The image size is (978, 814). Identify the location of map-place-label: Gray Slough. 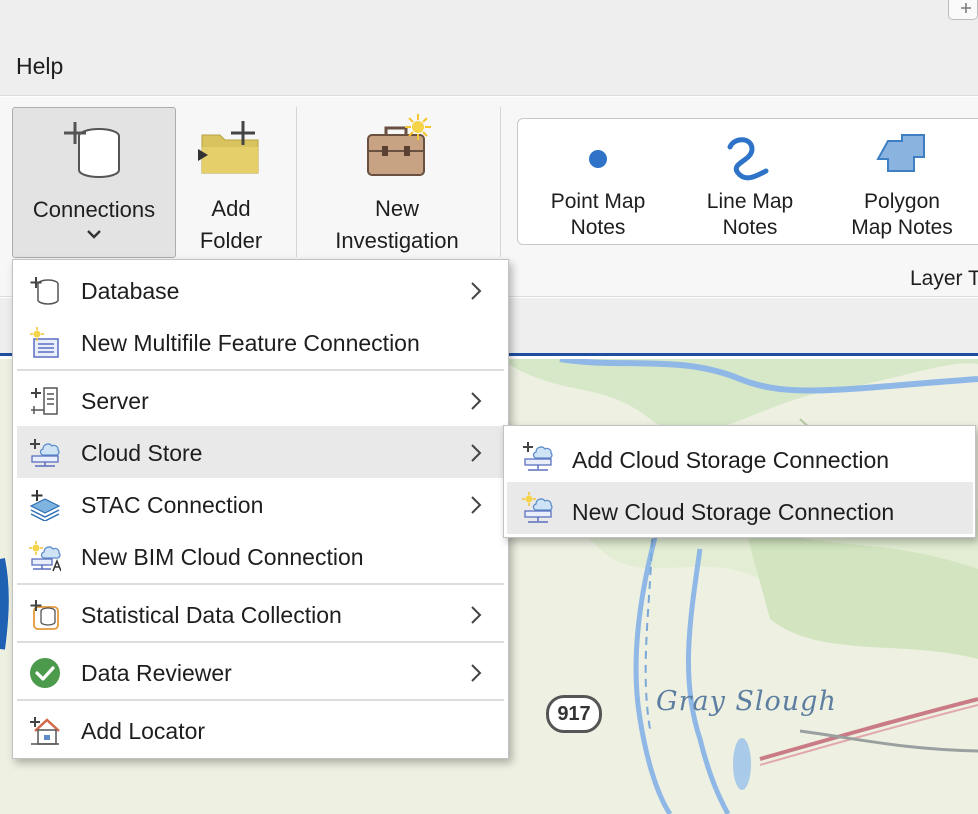
(746, 701).